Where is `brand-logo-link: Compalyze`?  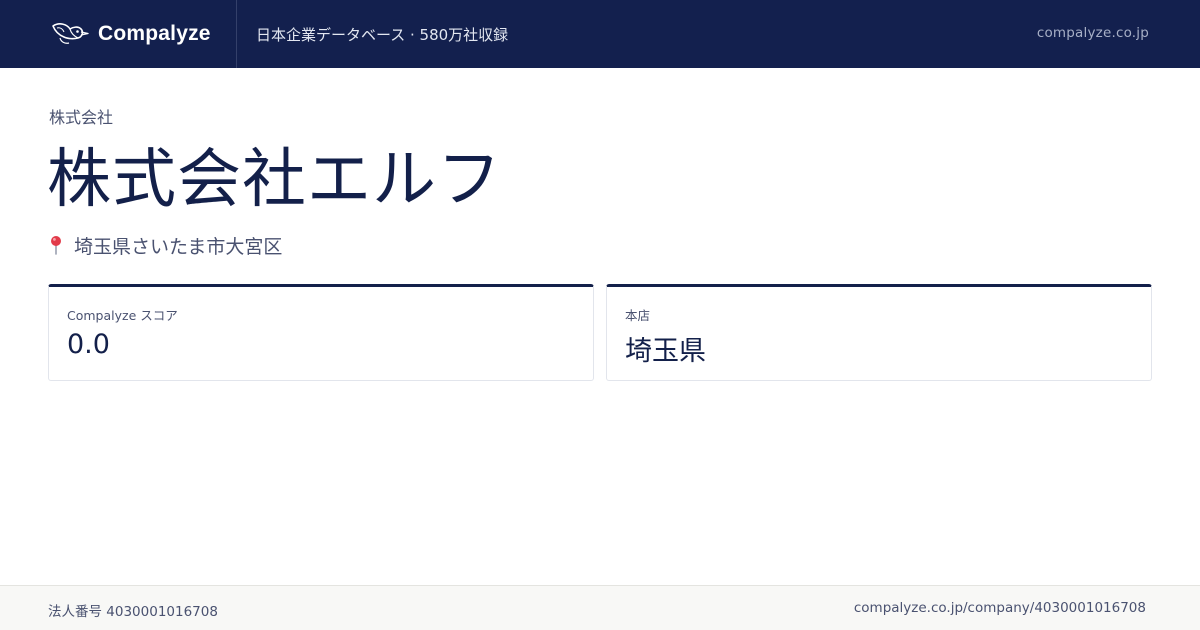 brand-logo-link: Compalyze is located at coordinates (130, 34).